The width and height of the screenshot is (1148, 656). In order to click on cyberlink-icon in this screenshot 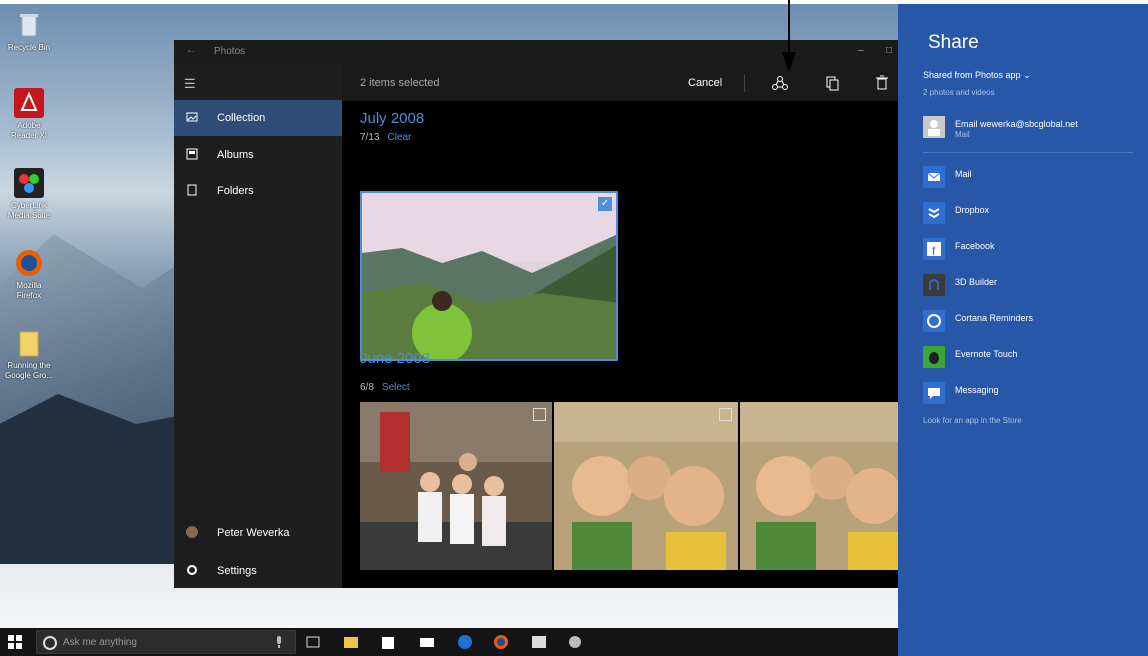, I will do `click(29, 183)`.